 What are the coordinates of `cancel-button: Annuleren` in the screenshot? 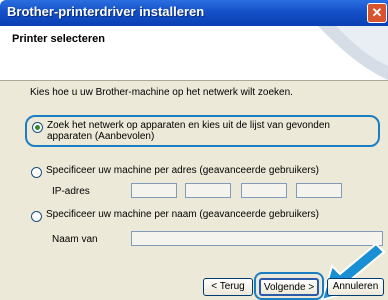 It's located at (355, 287).